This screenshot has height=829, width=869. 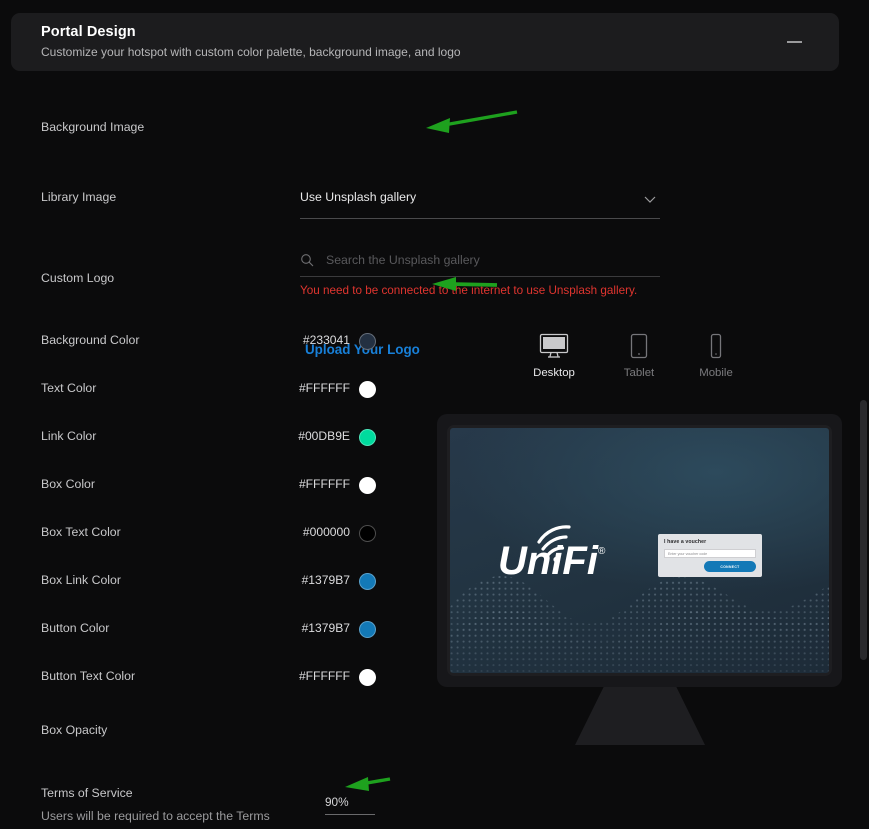 I want to click on unsplash-search-input: Search the Unsplash gallery, so click(x=480, y=264).